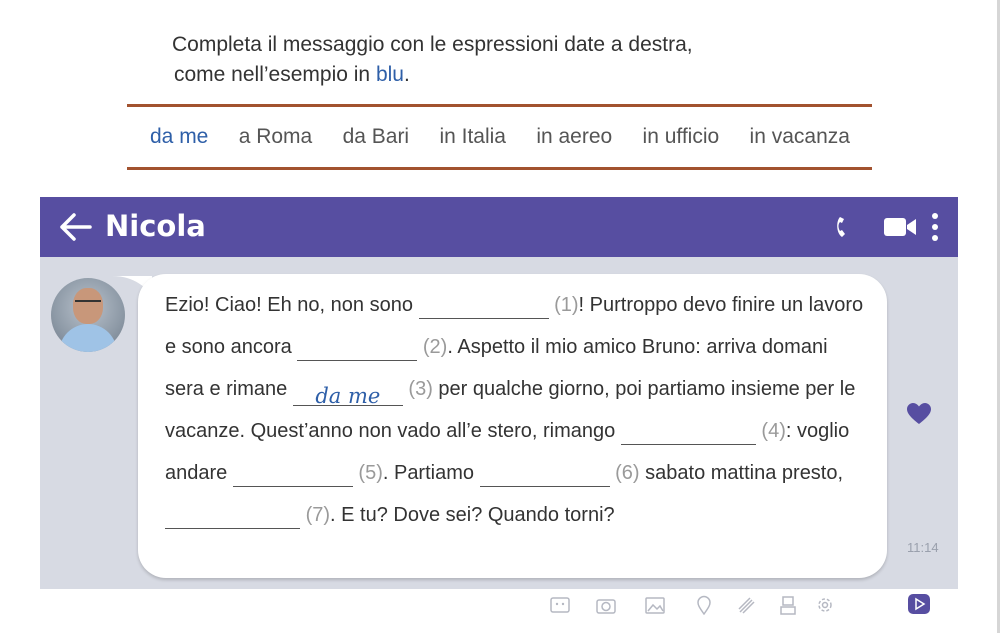 The image size is (1000, 633). Describe the element at coordinates (773, 431) in the screenshot. I see `blank-number-4: (4)` at that location.